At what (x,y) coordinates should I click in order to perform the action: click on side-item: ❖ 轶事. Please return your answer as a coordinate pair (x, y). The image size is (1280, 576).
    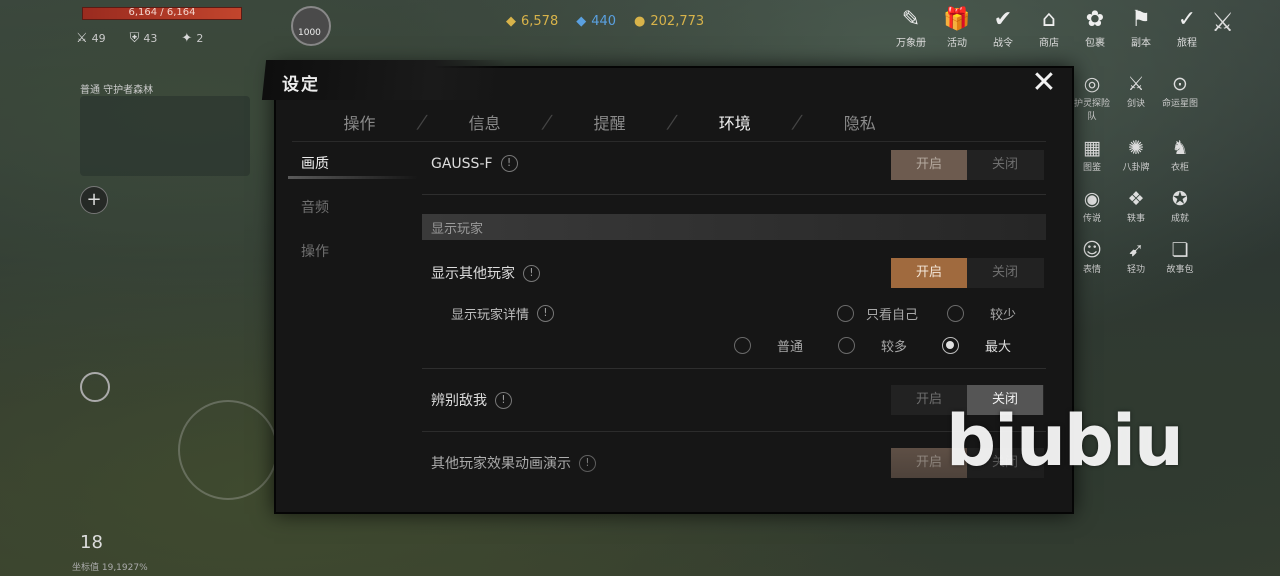
    Looking at the image, I should click on (1136, 205).